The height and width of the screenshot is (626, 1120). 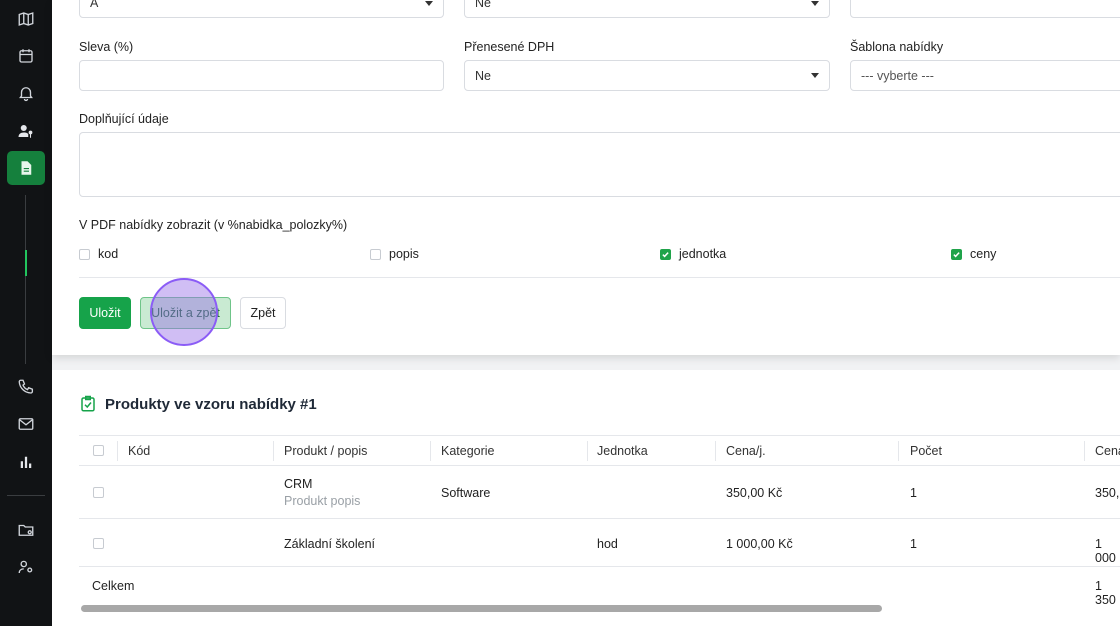 I want to click on column-header-code: Kód, so click(x=139, y=451).